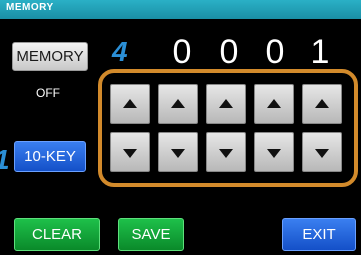  I want to click on callout-marker-4: 4, so click(120, 51).